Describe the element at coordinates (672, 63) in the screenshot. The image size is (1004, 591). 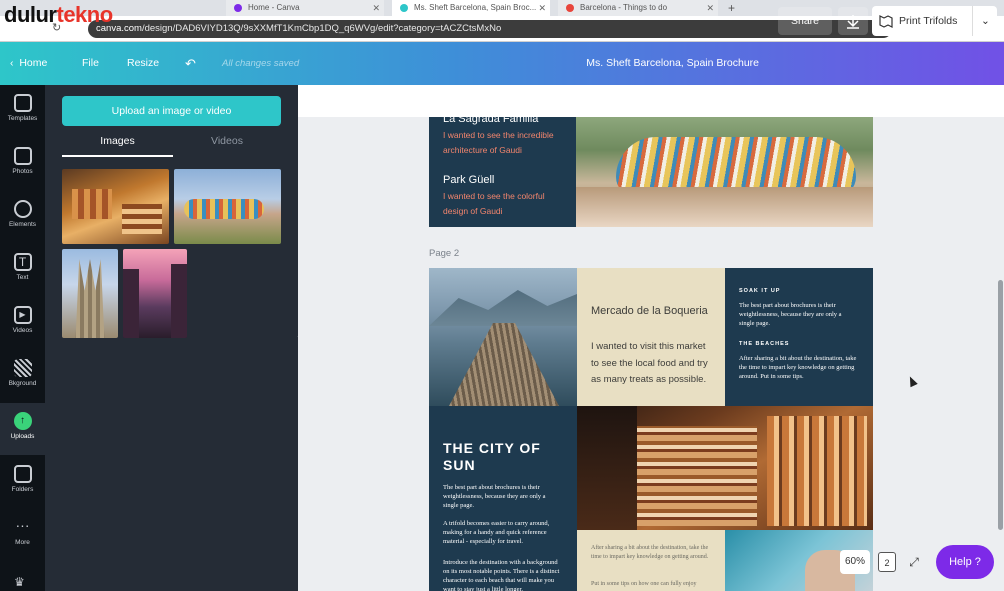
I see `document-title: Ms. Sheft Barcelona, Spain Brochure` at that location.